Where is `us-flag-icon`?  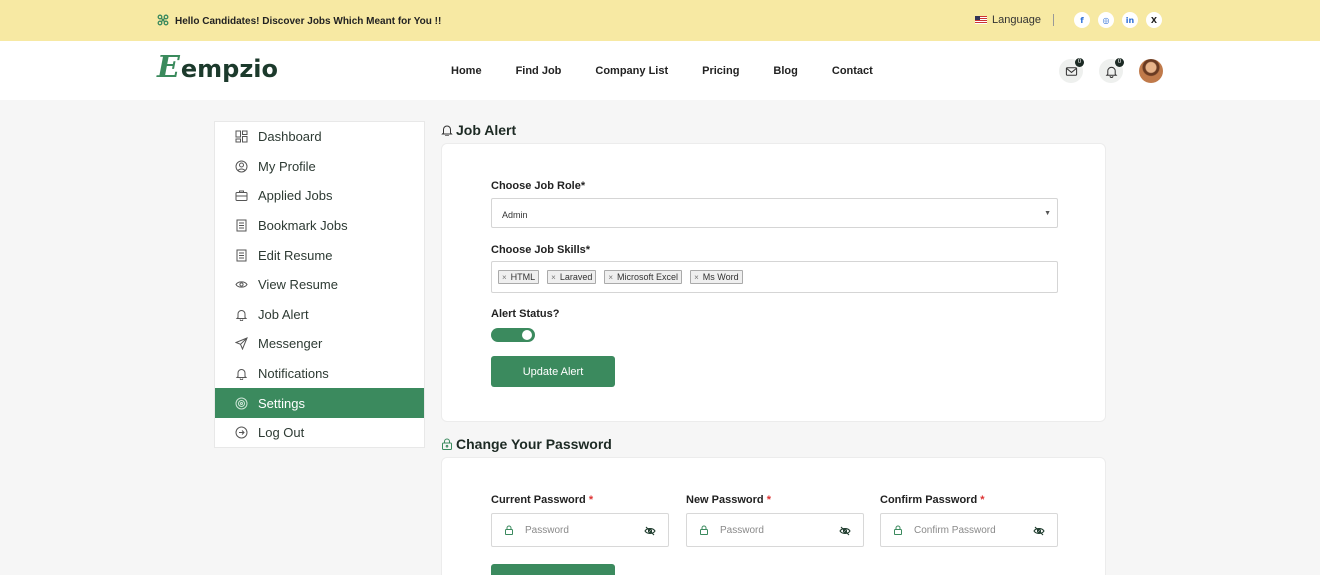
us-flag-icon is located at coordinates (981, 20).